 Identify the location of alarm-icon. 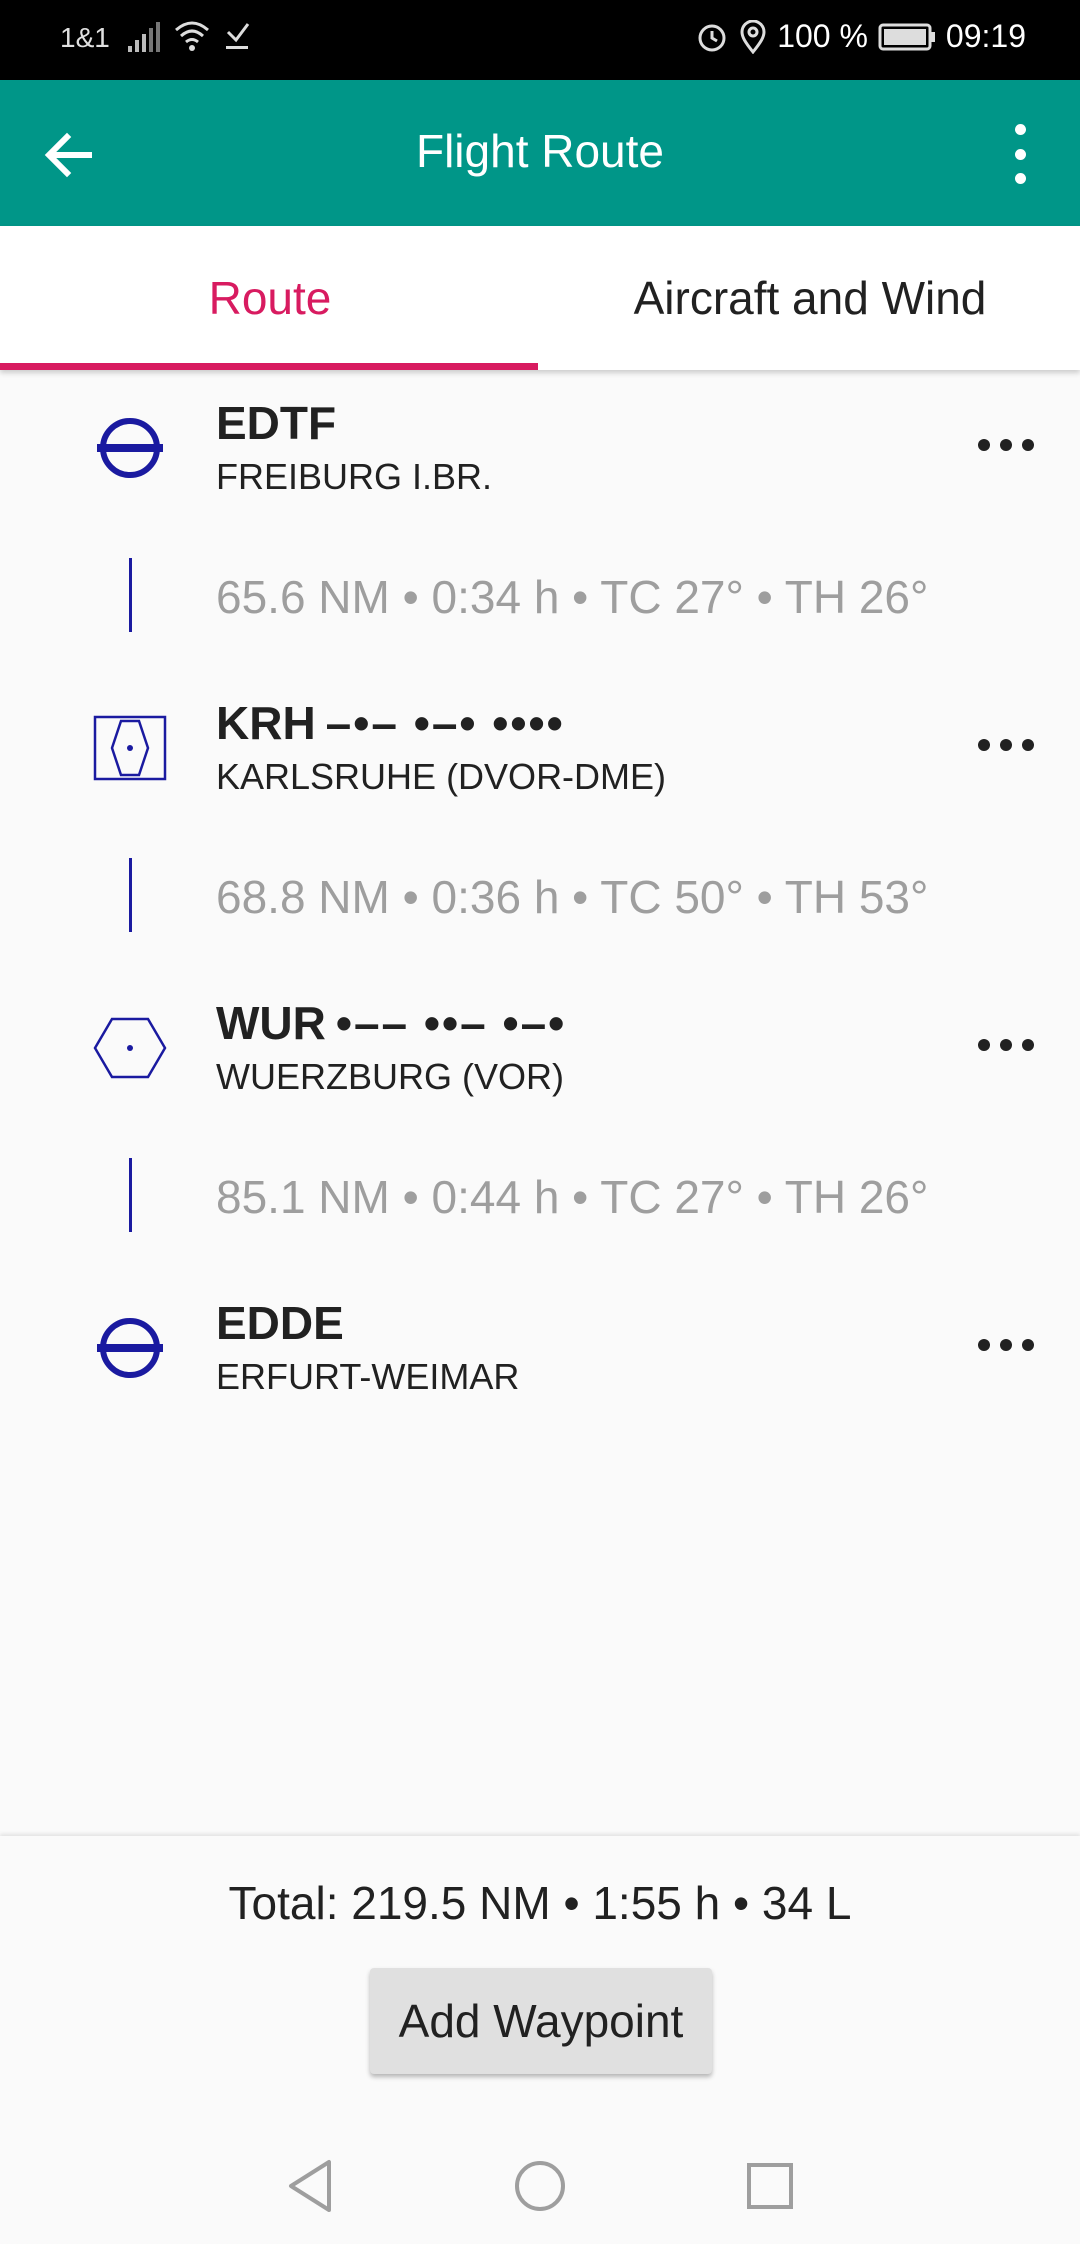
(712, 37).